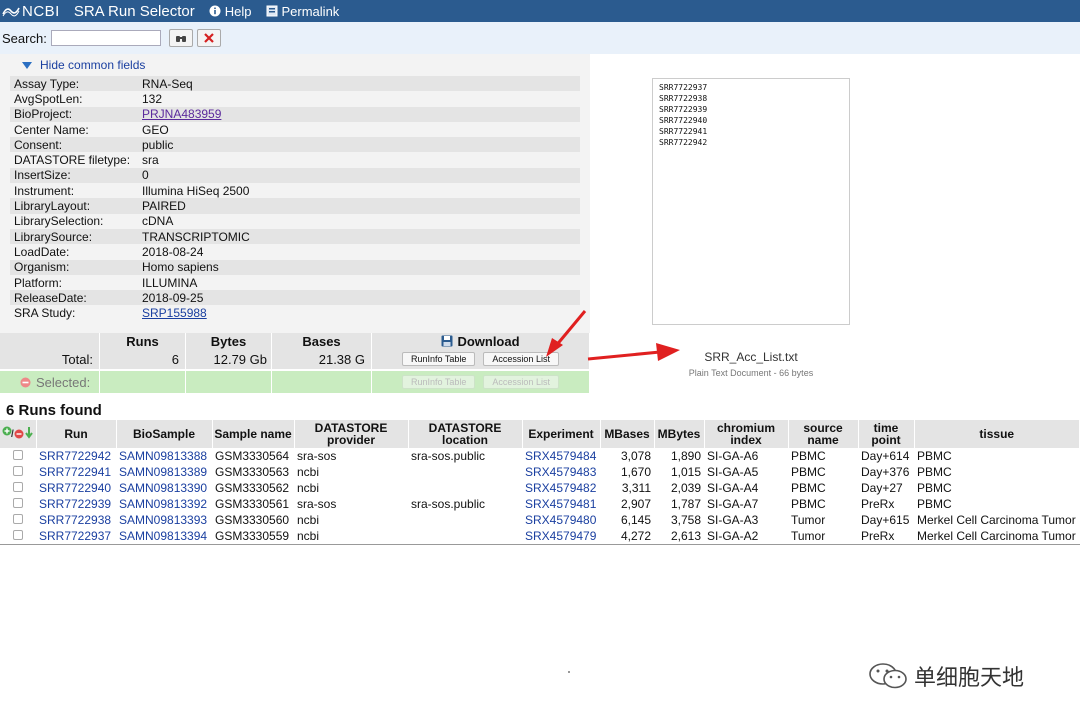 The image size is (1080, 723). Describe the element at coordinates (685, 504) in the screenshot. I see `table-cell: 1,787` at that location.